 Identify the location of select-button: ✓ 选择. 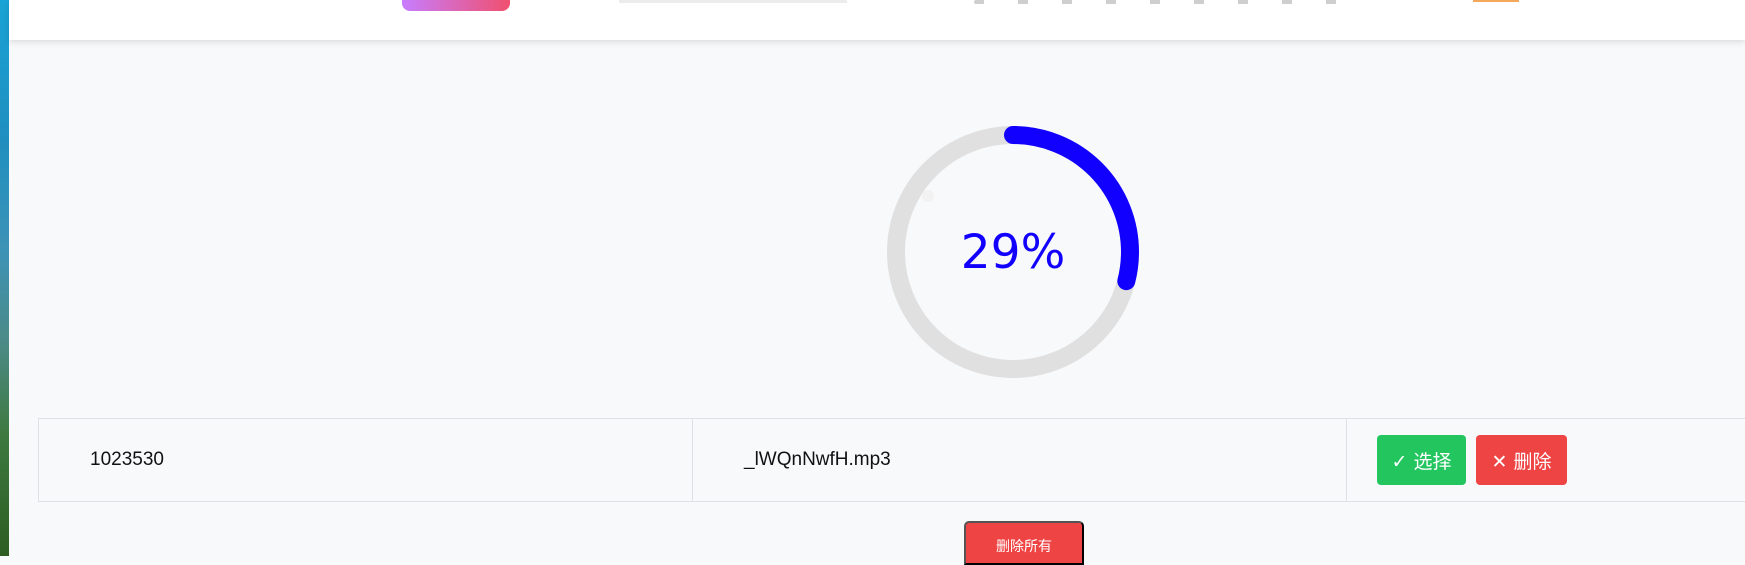
(1421, 460).